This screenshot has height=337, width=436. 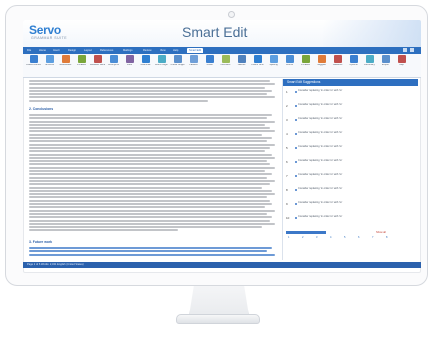 What do you see at coordinates (381, 232) in the screenshot?
I see `show-all-link: Show all` at bounding box center [381, 232].